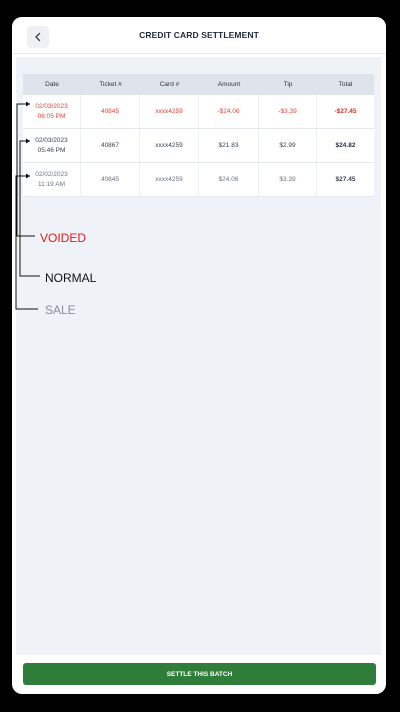 This screenshot has height=712, width=400. I want to click on total-cell: -$27.45, so click(345, 111).